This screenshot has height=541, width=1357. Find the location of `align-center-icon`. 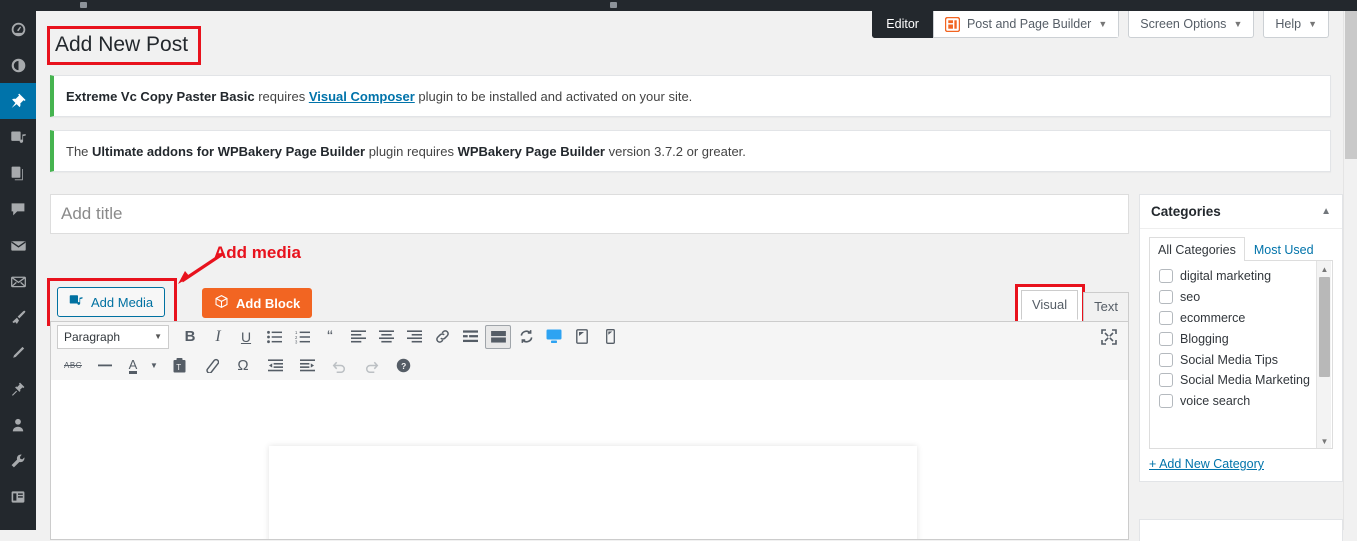

align-center-icon is located at coordinates (386, 337).